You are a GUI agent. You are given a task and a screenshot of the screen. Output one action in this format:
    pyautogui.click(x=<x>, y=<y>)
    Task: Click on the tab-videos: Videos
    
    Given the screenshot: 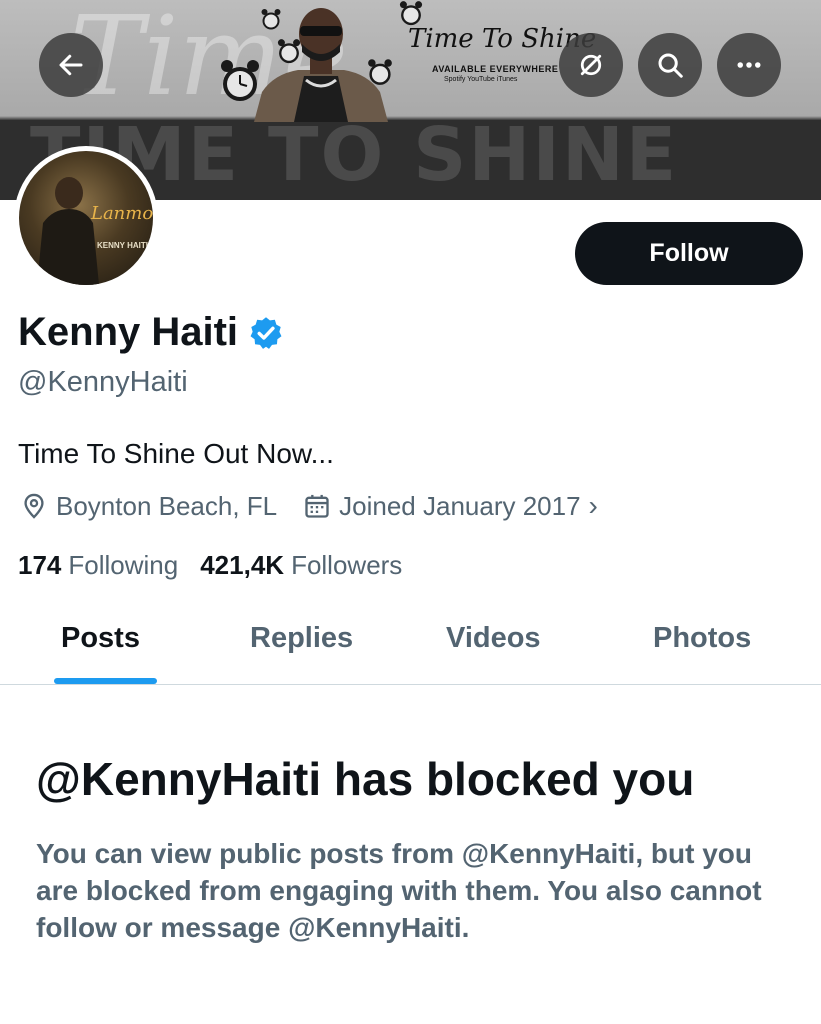 What is the action you would take?
    pyautogui.click(x=493, y=638)
    